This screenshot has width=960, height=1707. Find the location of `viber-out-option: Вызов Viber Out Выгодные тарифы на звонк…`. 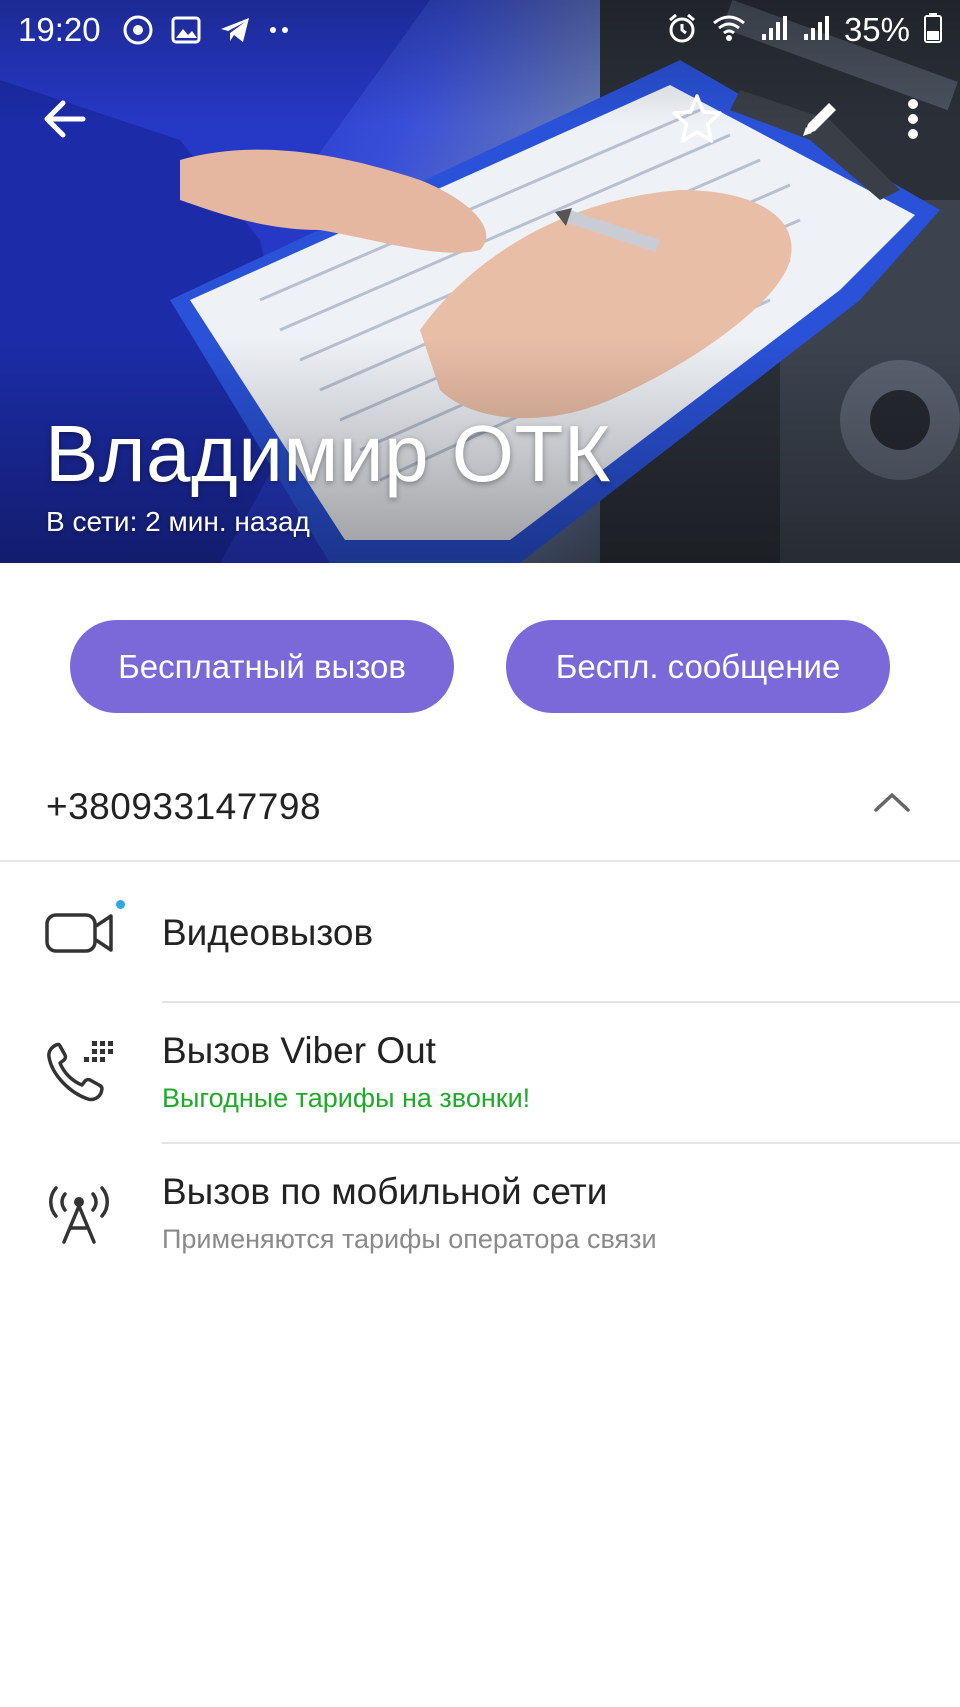

viber-out-option: Вызов Viber Out Выгодные тарифы на звонк… is located at coordinates (480, 1073).